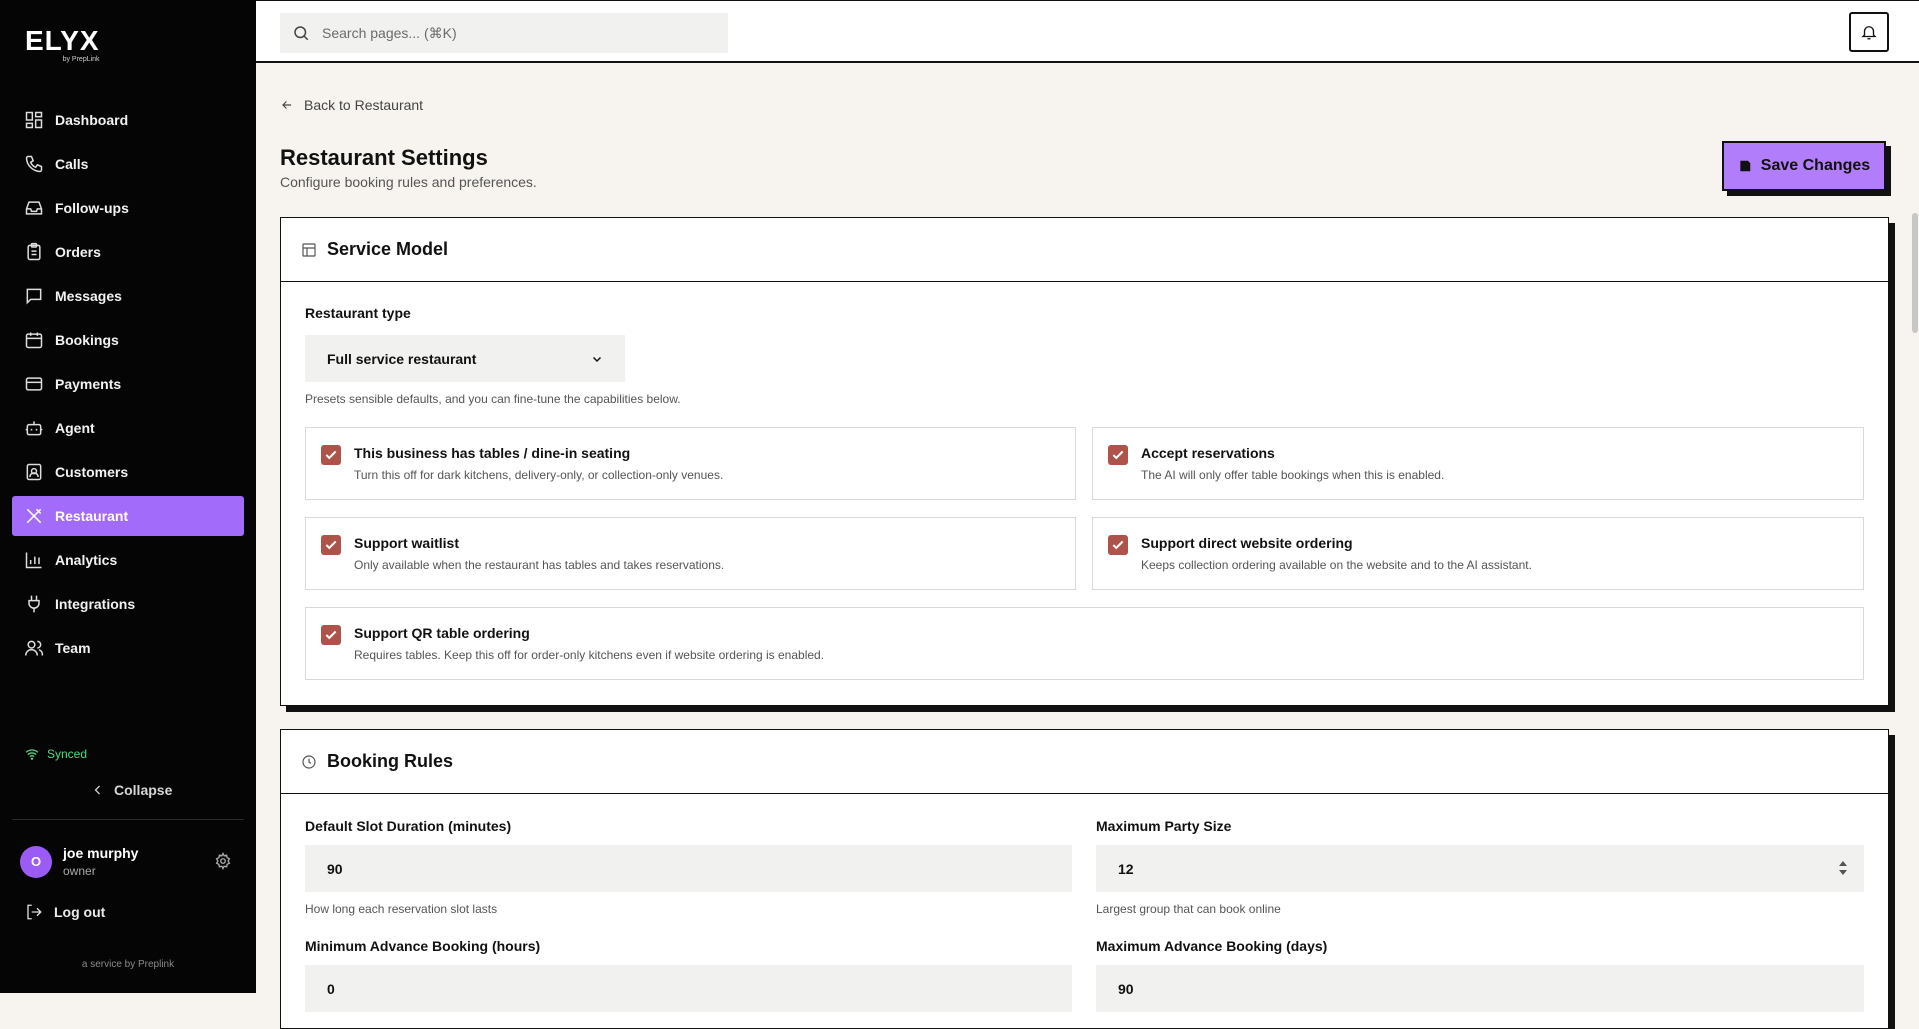 This screenshot has width=1919, height=1029. Describe the element at coordinates (1843, 868) in the screenshot. I see `spinner-arrows-icon` at that location.